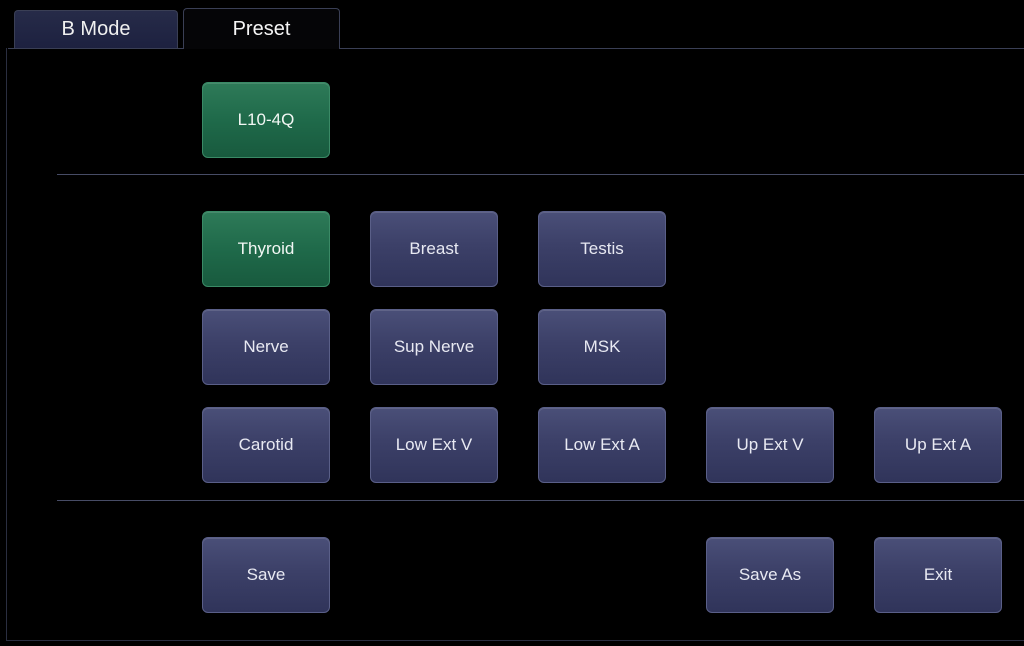 This screenshot has width=1024, height=646. I want to click on preset-button-sup-nerve: Sup Nerve, so click(434, 347).